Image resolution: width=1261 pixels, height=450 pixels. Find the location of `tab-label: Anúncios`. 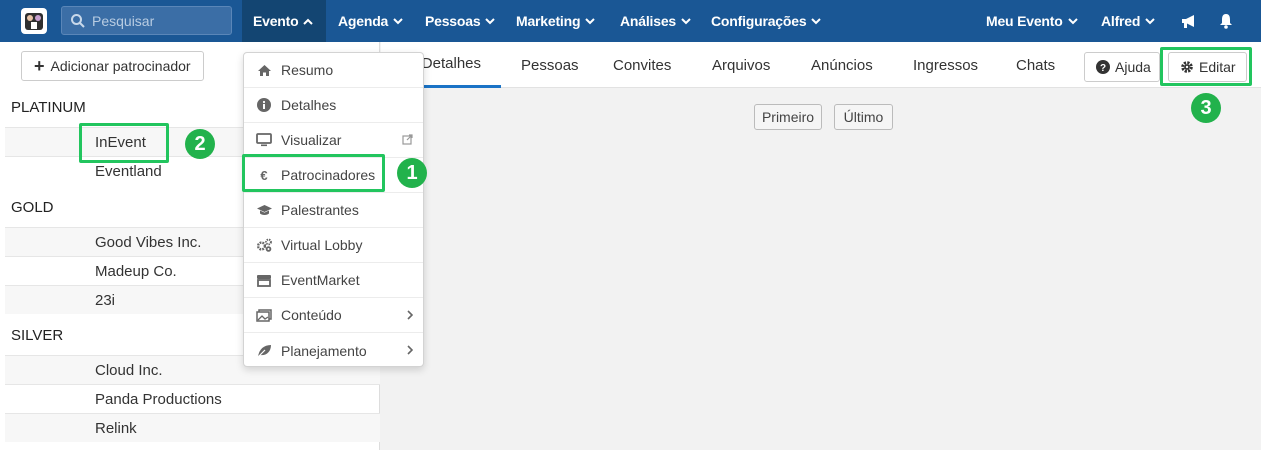

tab-label: Anúncios is located at coordinates (842, 65).